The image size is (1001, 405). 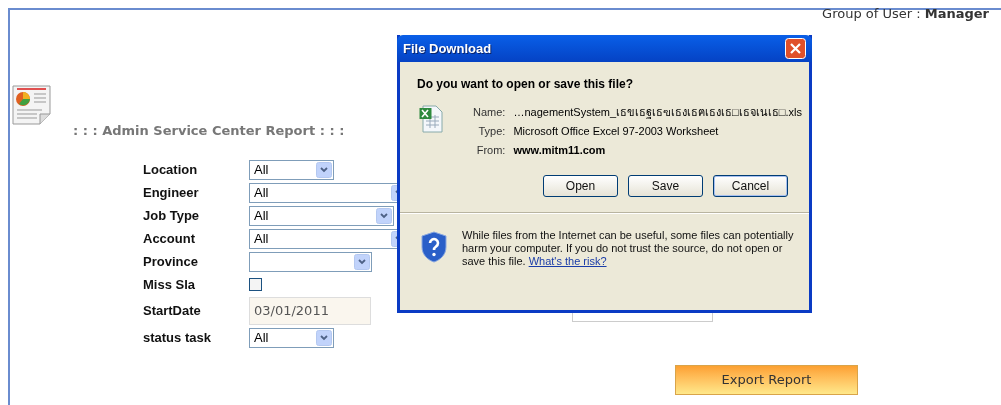 I want to click on checkbox, so click(x=255, y=284).